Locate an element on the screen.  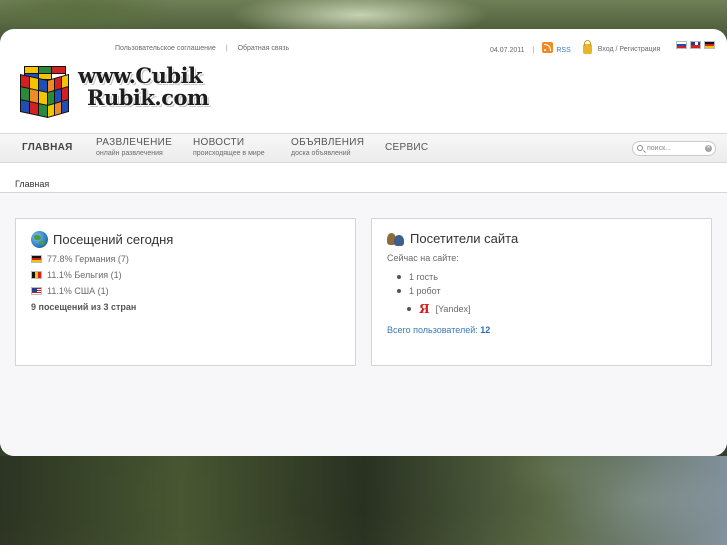
online-label: Сейчас на сайте: is located at coordinates (423, 258).